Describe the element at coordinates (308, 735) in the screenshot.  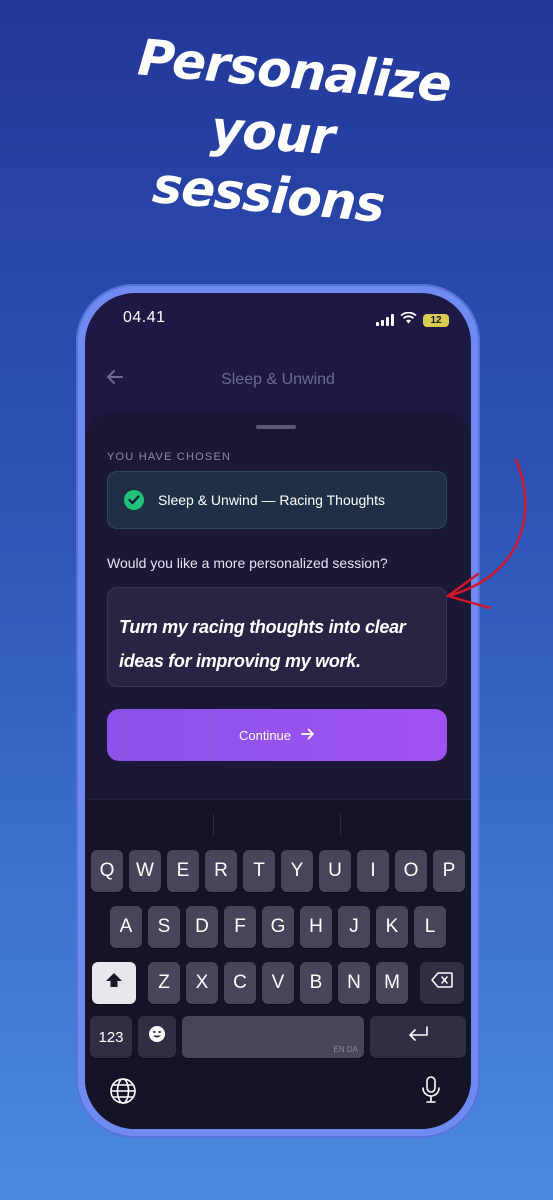
I see `arrow-right-icon` at that location.